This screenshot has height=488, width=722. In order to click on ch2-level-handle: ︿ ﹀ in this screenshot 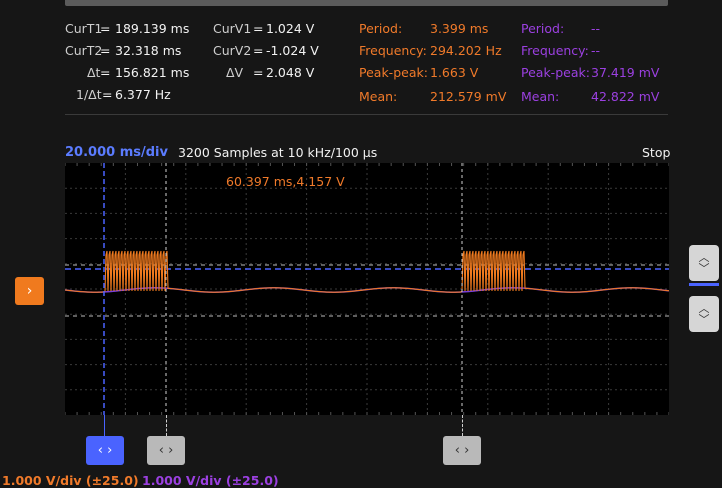, I will do `click(704, 314)`.